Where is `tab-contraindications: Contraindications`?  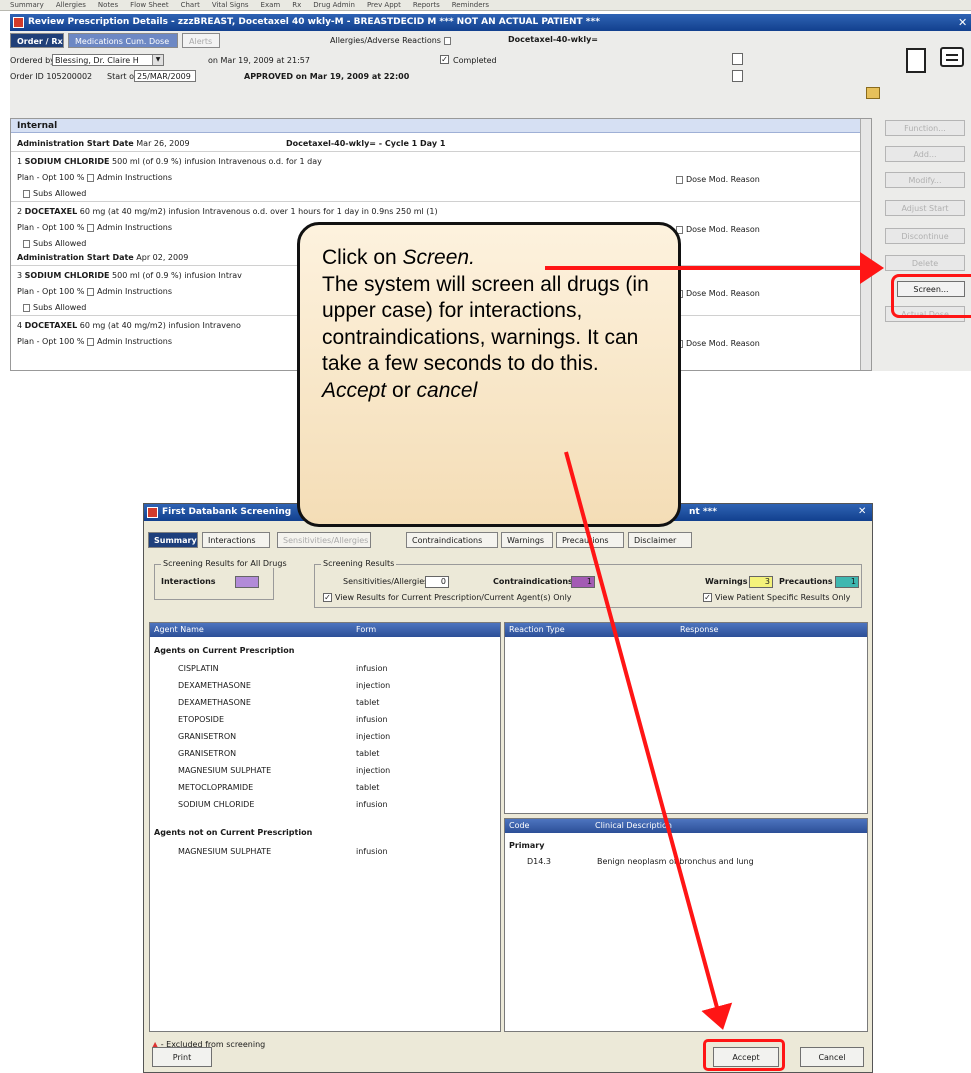 tab-contraindications: Contraindications is located at coordinates (452, 540).